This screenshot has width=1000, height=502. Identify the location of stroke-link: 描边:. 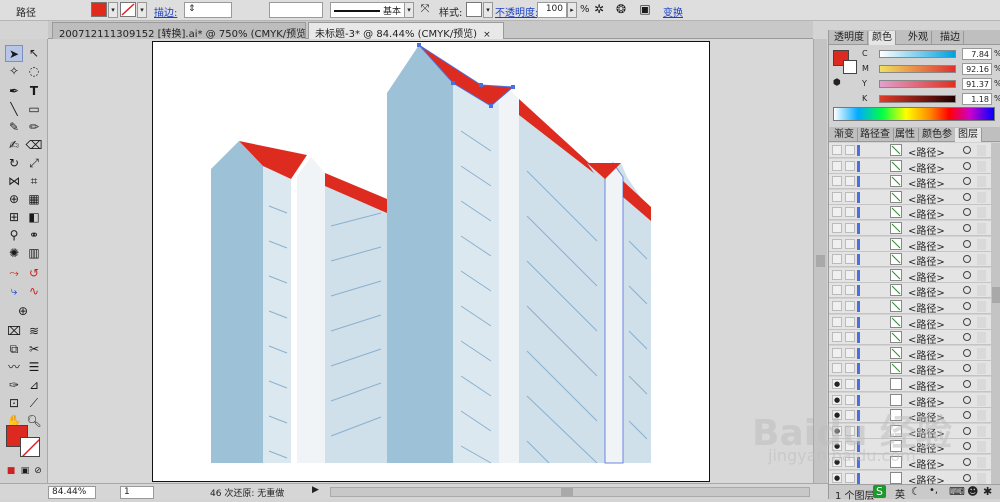
(165, 11).